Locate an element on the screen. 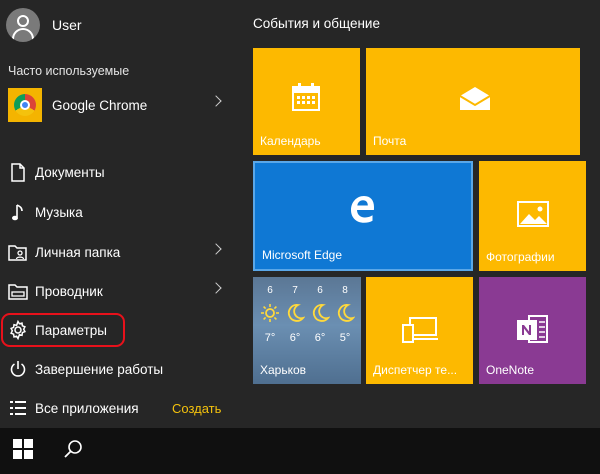 This screenshot has height=474, width=600. menu-item-label: Все приложения is located at coordinates (87, 408).